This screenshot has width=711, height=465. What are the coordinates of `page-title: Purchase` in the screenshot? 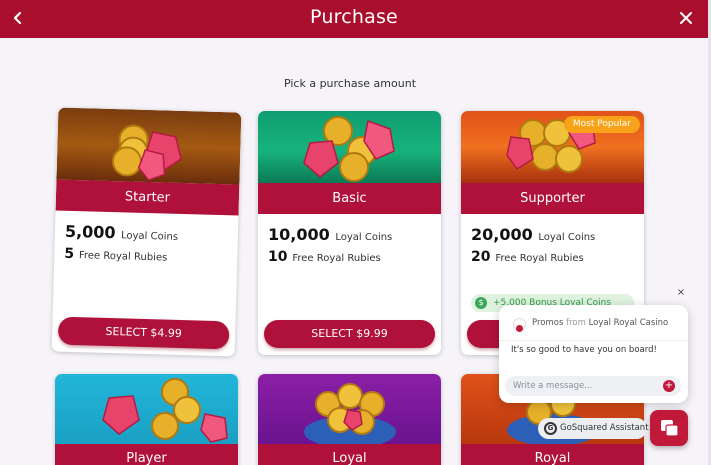 It's located at (354, 17).